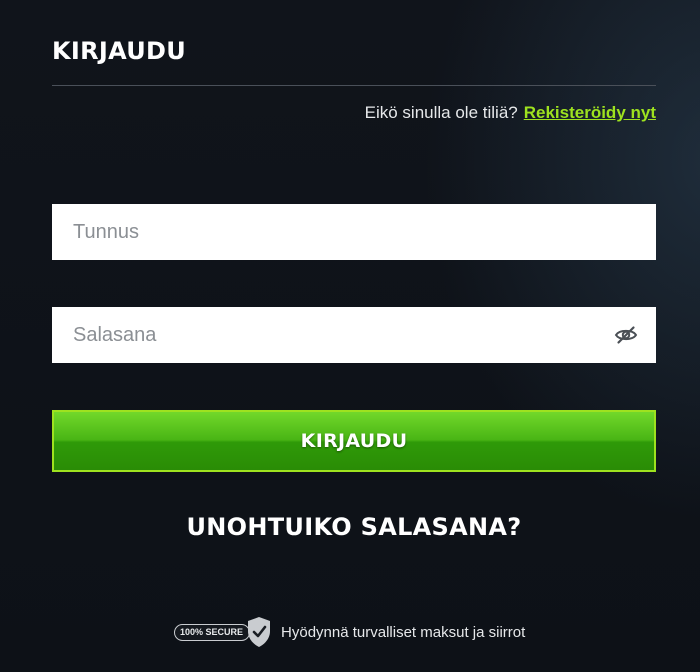 Image resolution: width=700 pixels, height=672 pixels. I want to click on login-button: KIRJAUDU, so click(354, 441).